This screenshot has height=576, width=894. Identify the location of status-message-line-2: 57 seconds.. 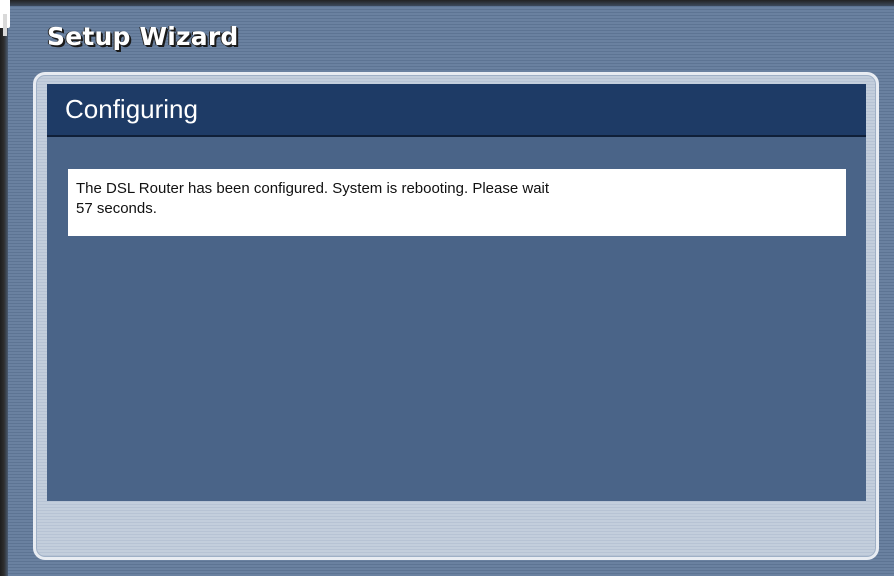
(116, 208).